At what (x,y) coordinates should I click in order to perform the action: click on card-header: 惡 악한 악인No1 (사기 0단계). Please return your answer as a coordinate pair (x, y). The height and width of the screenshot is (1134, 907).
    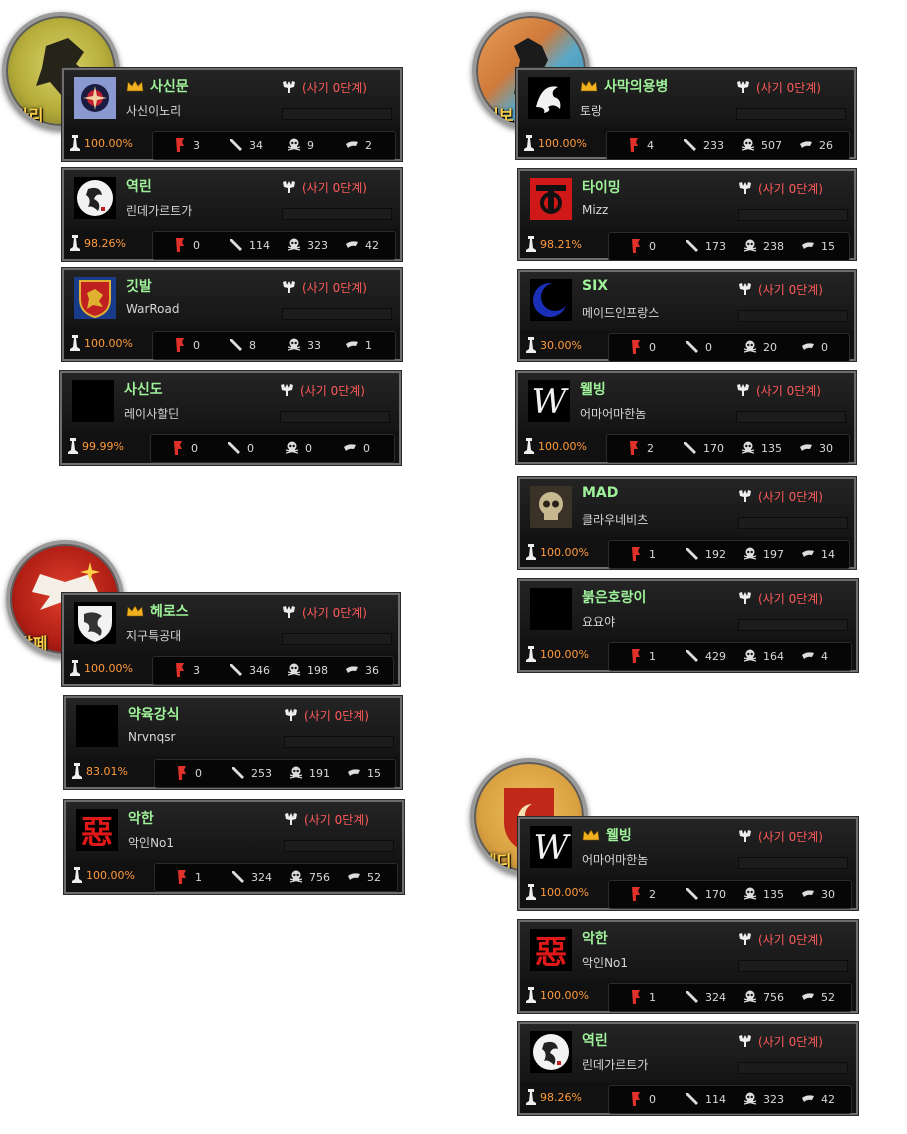
    Looking at the image, I should click on (688, 951).